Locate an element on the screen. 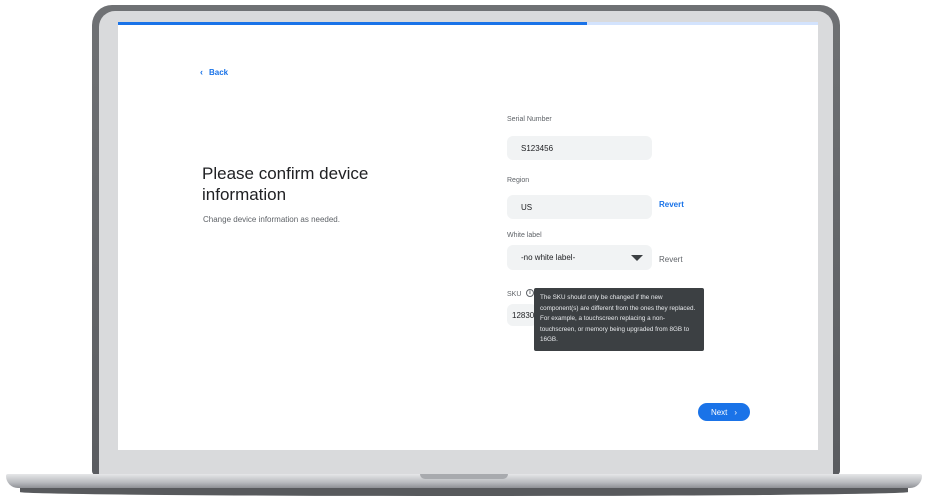 The height and width of the screenshot is (502, 928). region-label: Region is located at coordinates (518, 180).